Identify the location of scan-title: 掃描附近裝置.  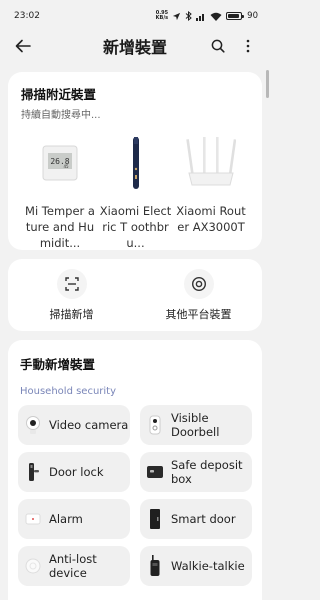
(59, 94).